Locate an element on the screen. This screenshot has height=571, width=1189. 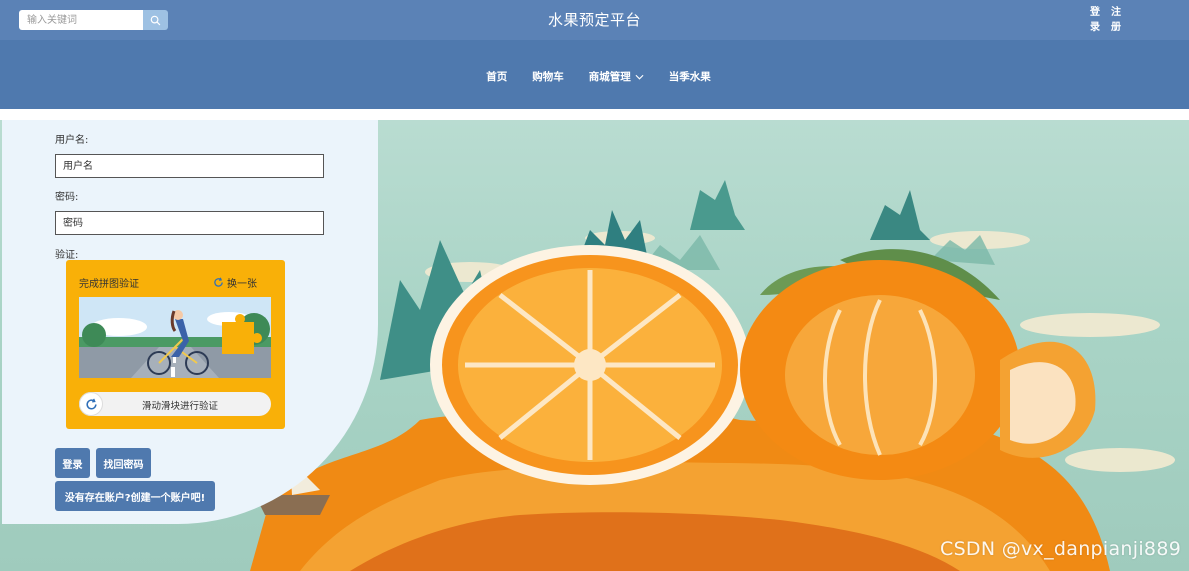
cyclist-illustration is located at coordinates (175, 337).